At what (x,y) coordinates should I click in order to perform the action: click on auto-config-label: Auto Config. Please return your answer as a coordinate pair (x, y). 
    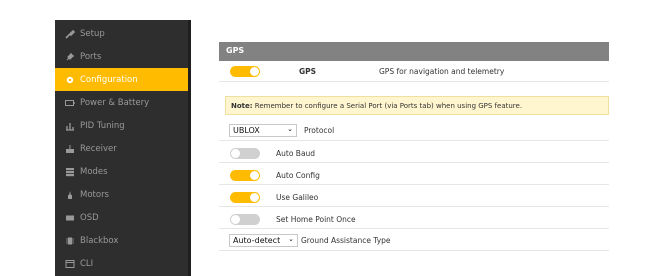
    Looking at the image, I should click on (298, 175).